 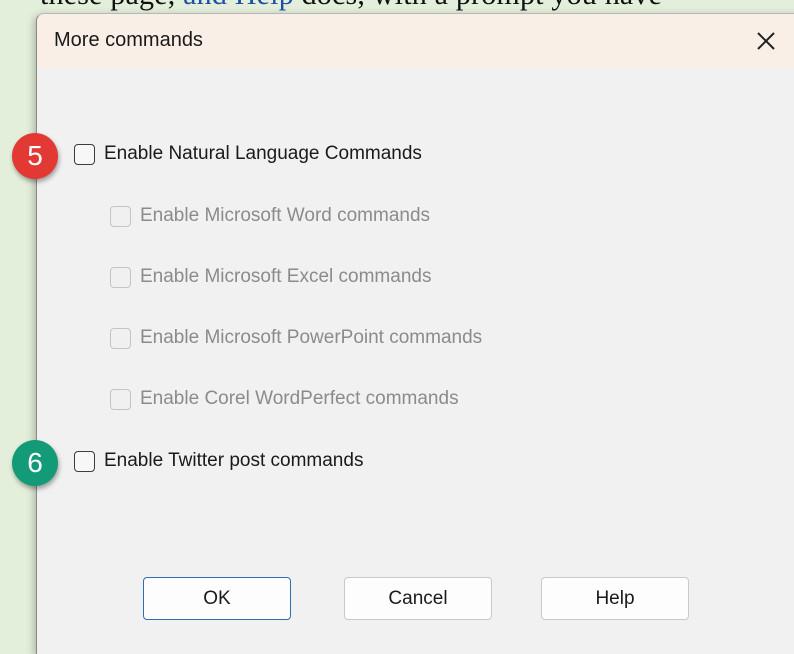 What do you see at coordinates (478, 5) in the screenshot?
I see `background-text-end: docs, with a prompt you have` at bounding box center [478, 5].